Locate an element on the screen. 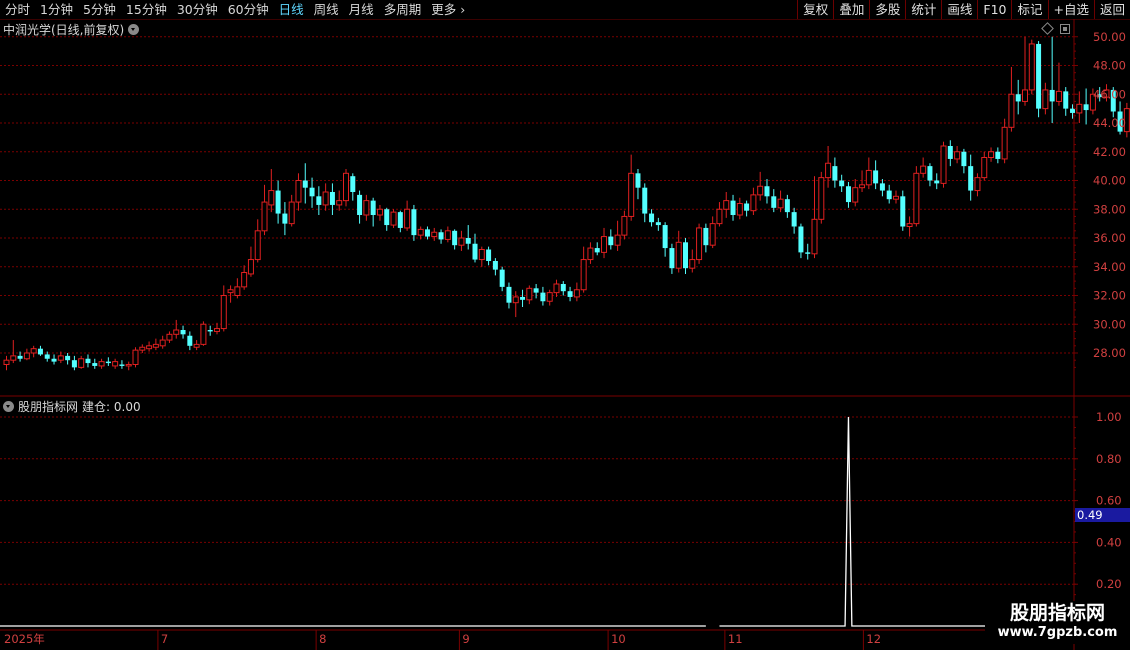 The image size is (1130, 650). date-tick-label: 9 is located at coordinates (465, 639).